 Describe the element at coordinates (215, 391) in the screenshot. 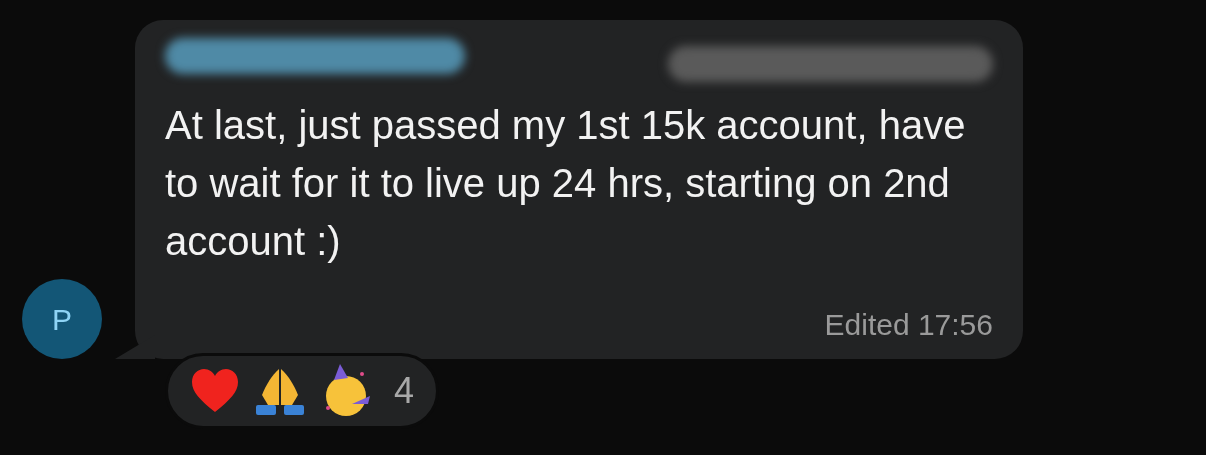

I see `heart-icon` at that location.